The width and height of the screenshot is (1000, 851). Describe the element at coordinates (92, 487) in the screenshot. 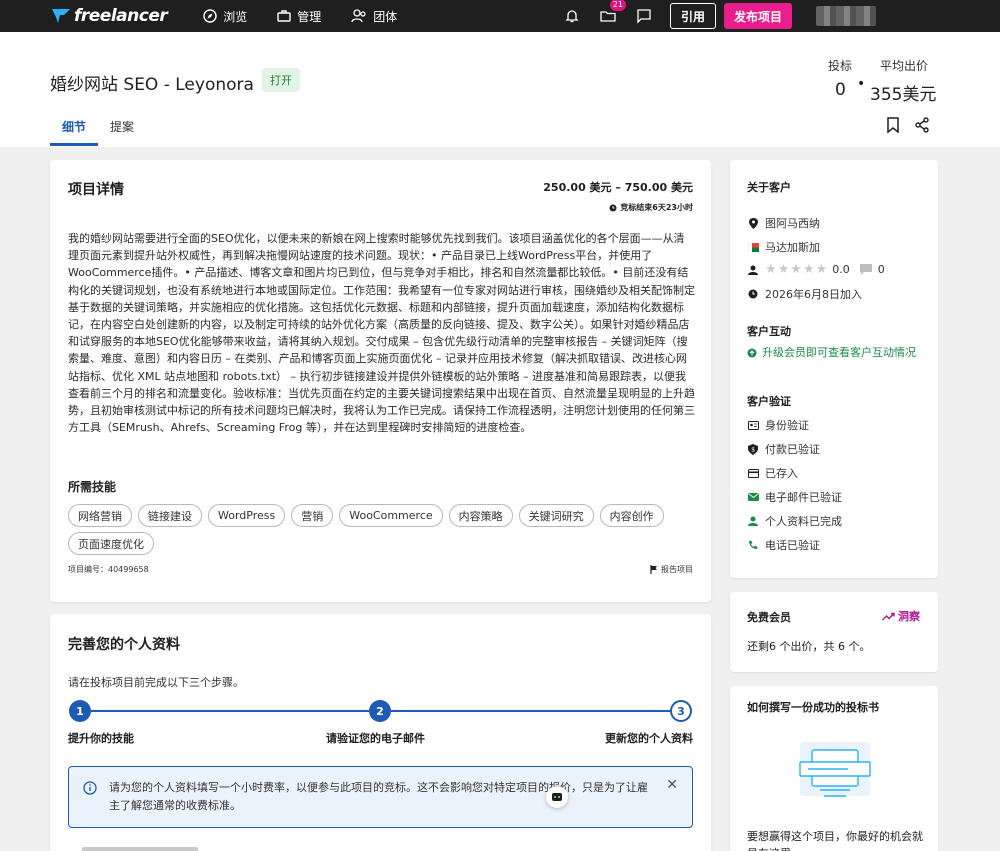

I see `skills-title: 所需技能` at that location.